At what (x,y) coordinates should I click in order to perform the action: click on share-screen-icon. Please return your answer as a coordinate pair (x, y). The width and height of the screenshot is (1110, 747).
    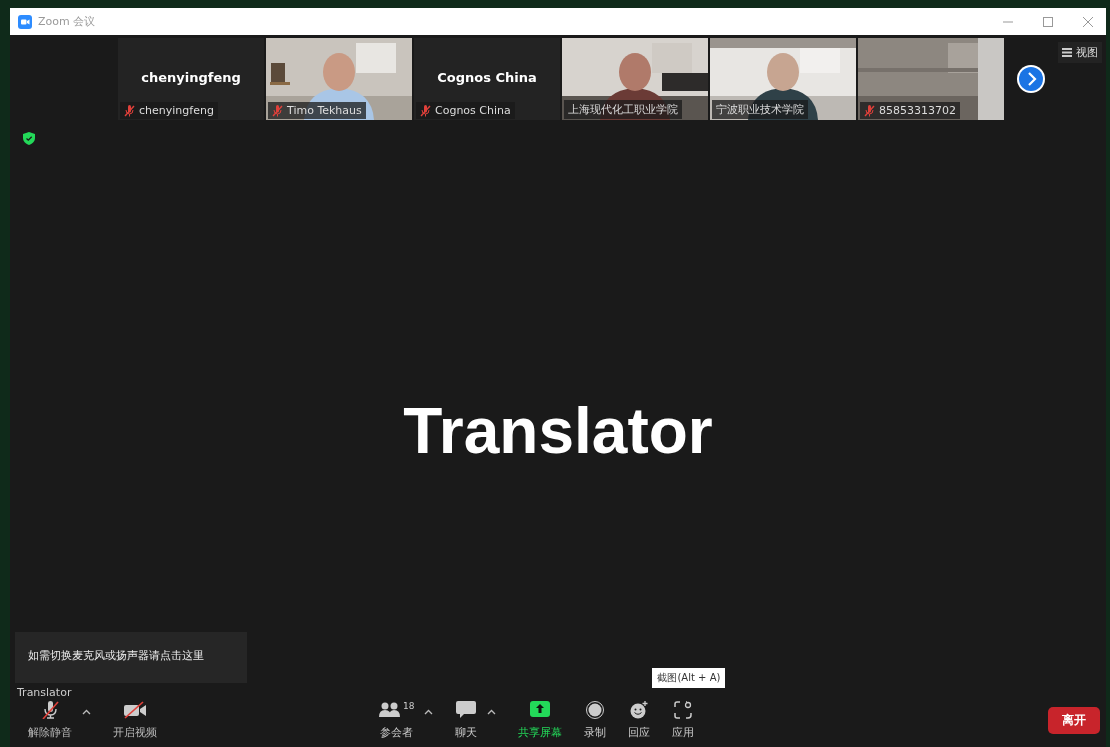
    Looking at the image, I should click on (540, 708).